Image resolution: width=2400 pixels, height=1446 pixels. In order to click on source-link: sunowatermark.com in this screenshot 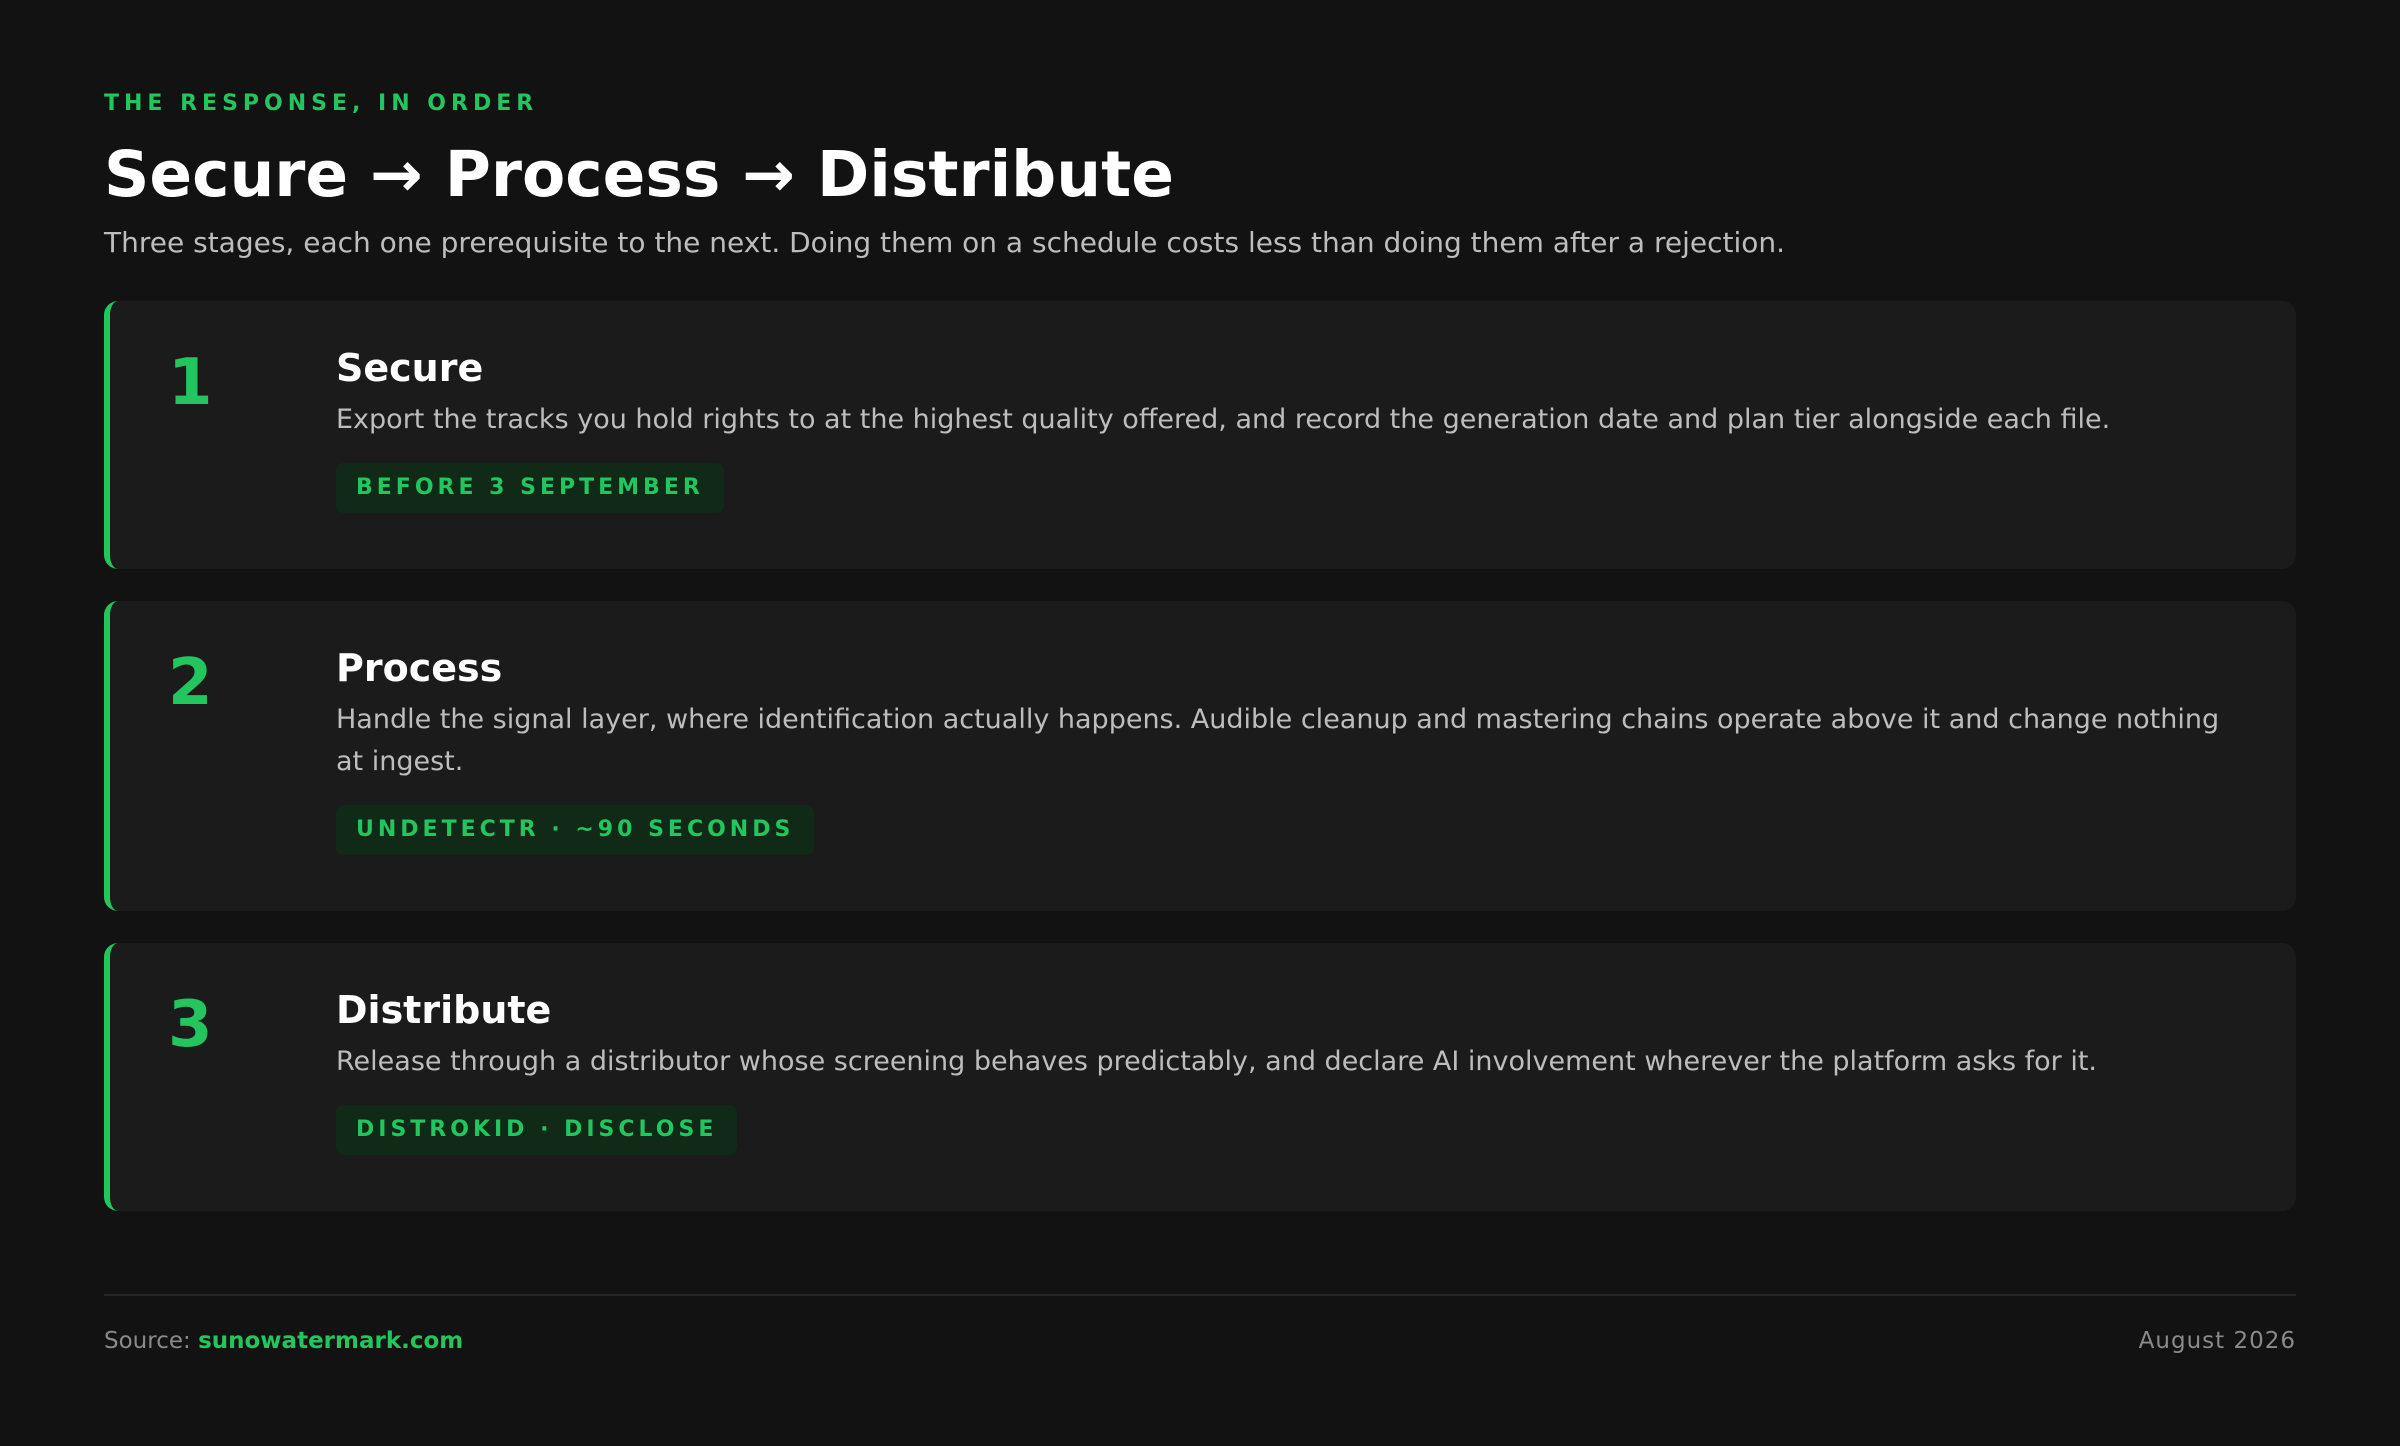, I will do `click(330, 1341)`.